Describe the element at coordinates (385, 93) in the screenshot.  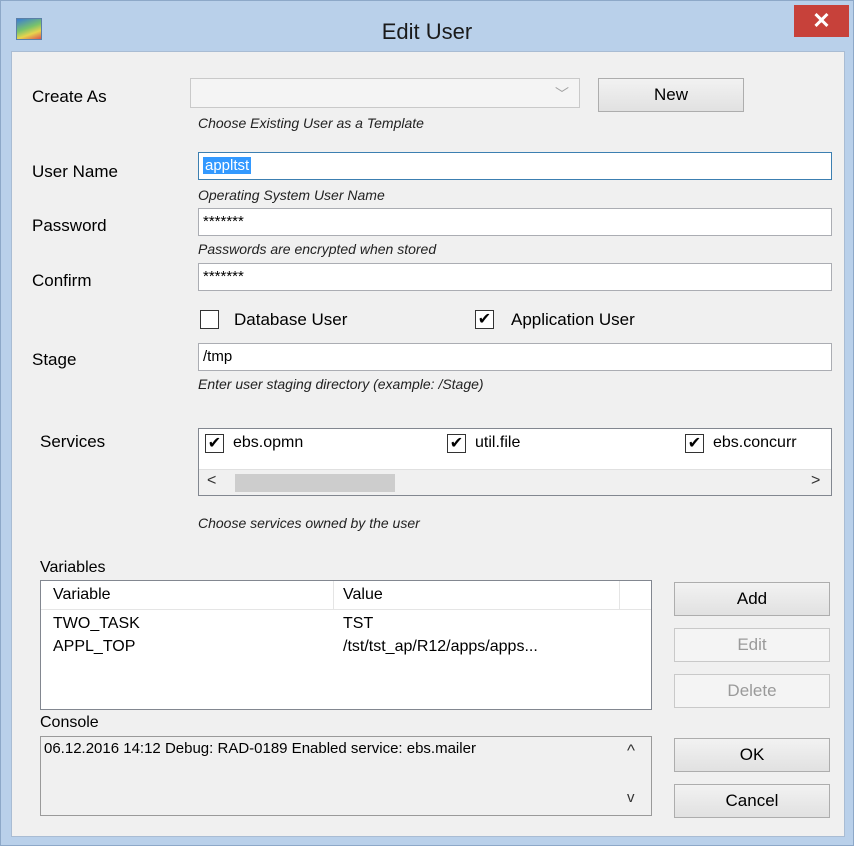
I see `create-as-dropdown: ﹀` at that location.